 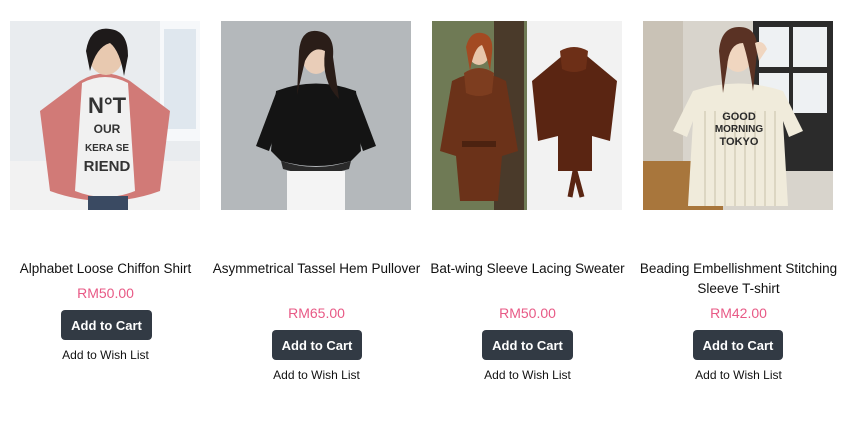 I want to click on product-photo-batwing-sweater, so click(x=527, y=115).